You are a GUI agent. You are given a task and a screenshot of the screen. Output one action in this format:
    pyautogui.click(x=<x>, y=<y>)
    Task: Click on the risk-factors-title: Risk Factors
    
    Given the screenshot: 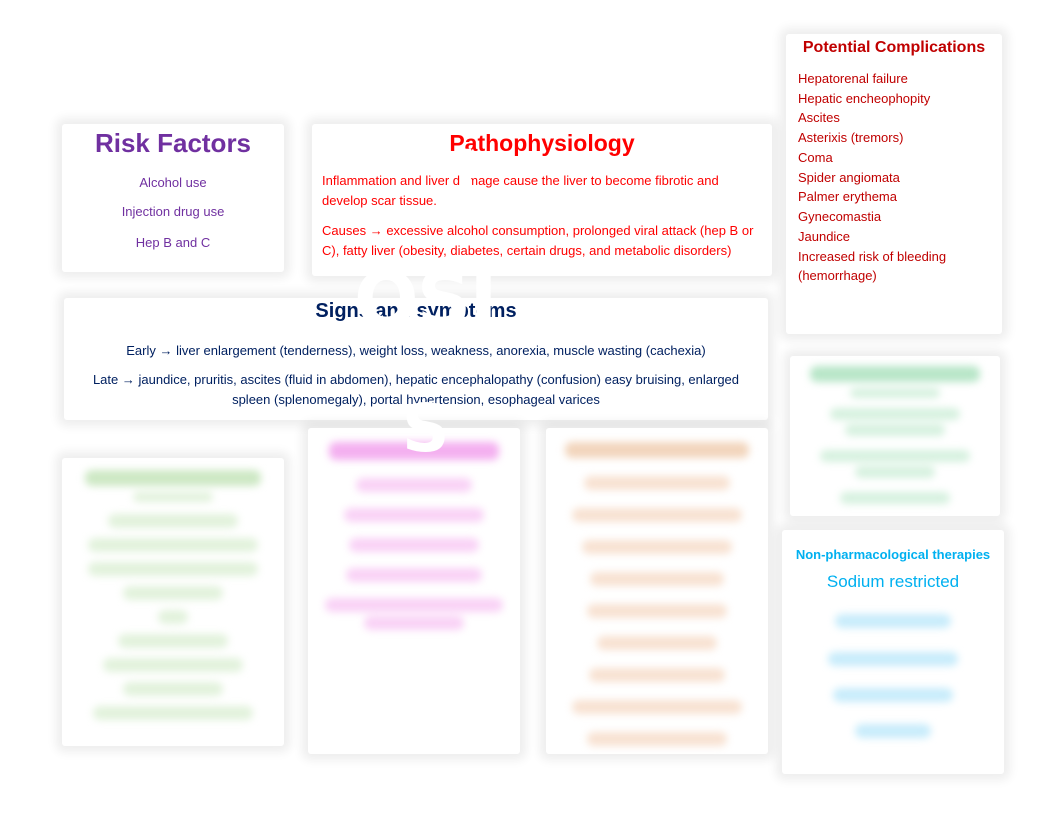 What is the action you would take?
    pyautogui.click(x=173, y=143)
    